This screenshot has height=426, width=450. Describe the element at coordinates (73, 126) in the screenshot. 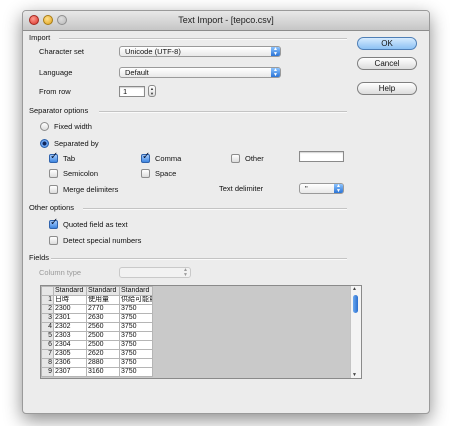

I see `fixed-width-label: Fixed width` at that location.